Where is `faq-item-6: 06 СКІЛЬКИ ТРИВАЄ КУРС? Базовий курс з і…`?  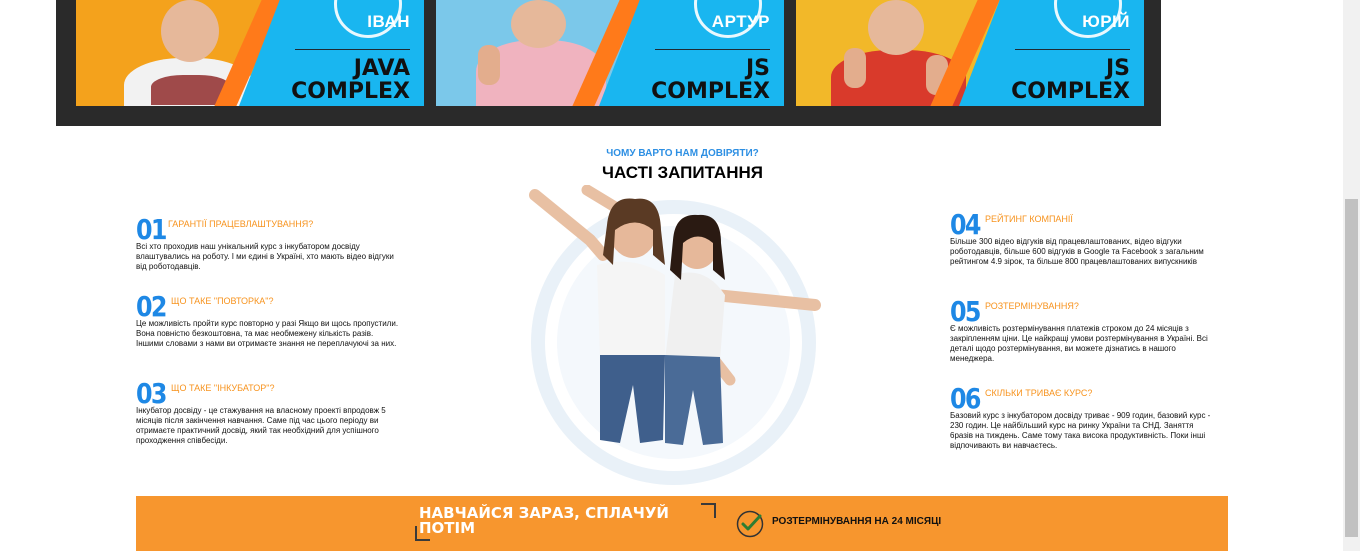 faq-item-6: 06 СКІЛЬКИ ТРИВАЄ КУРС? Базовий курс з і… is located at coordinates (1085, 422).